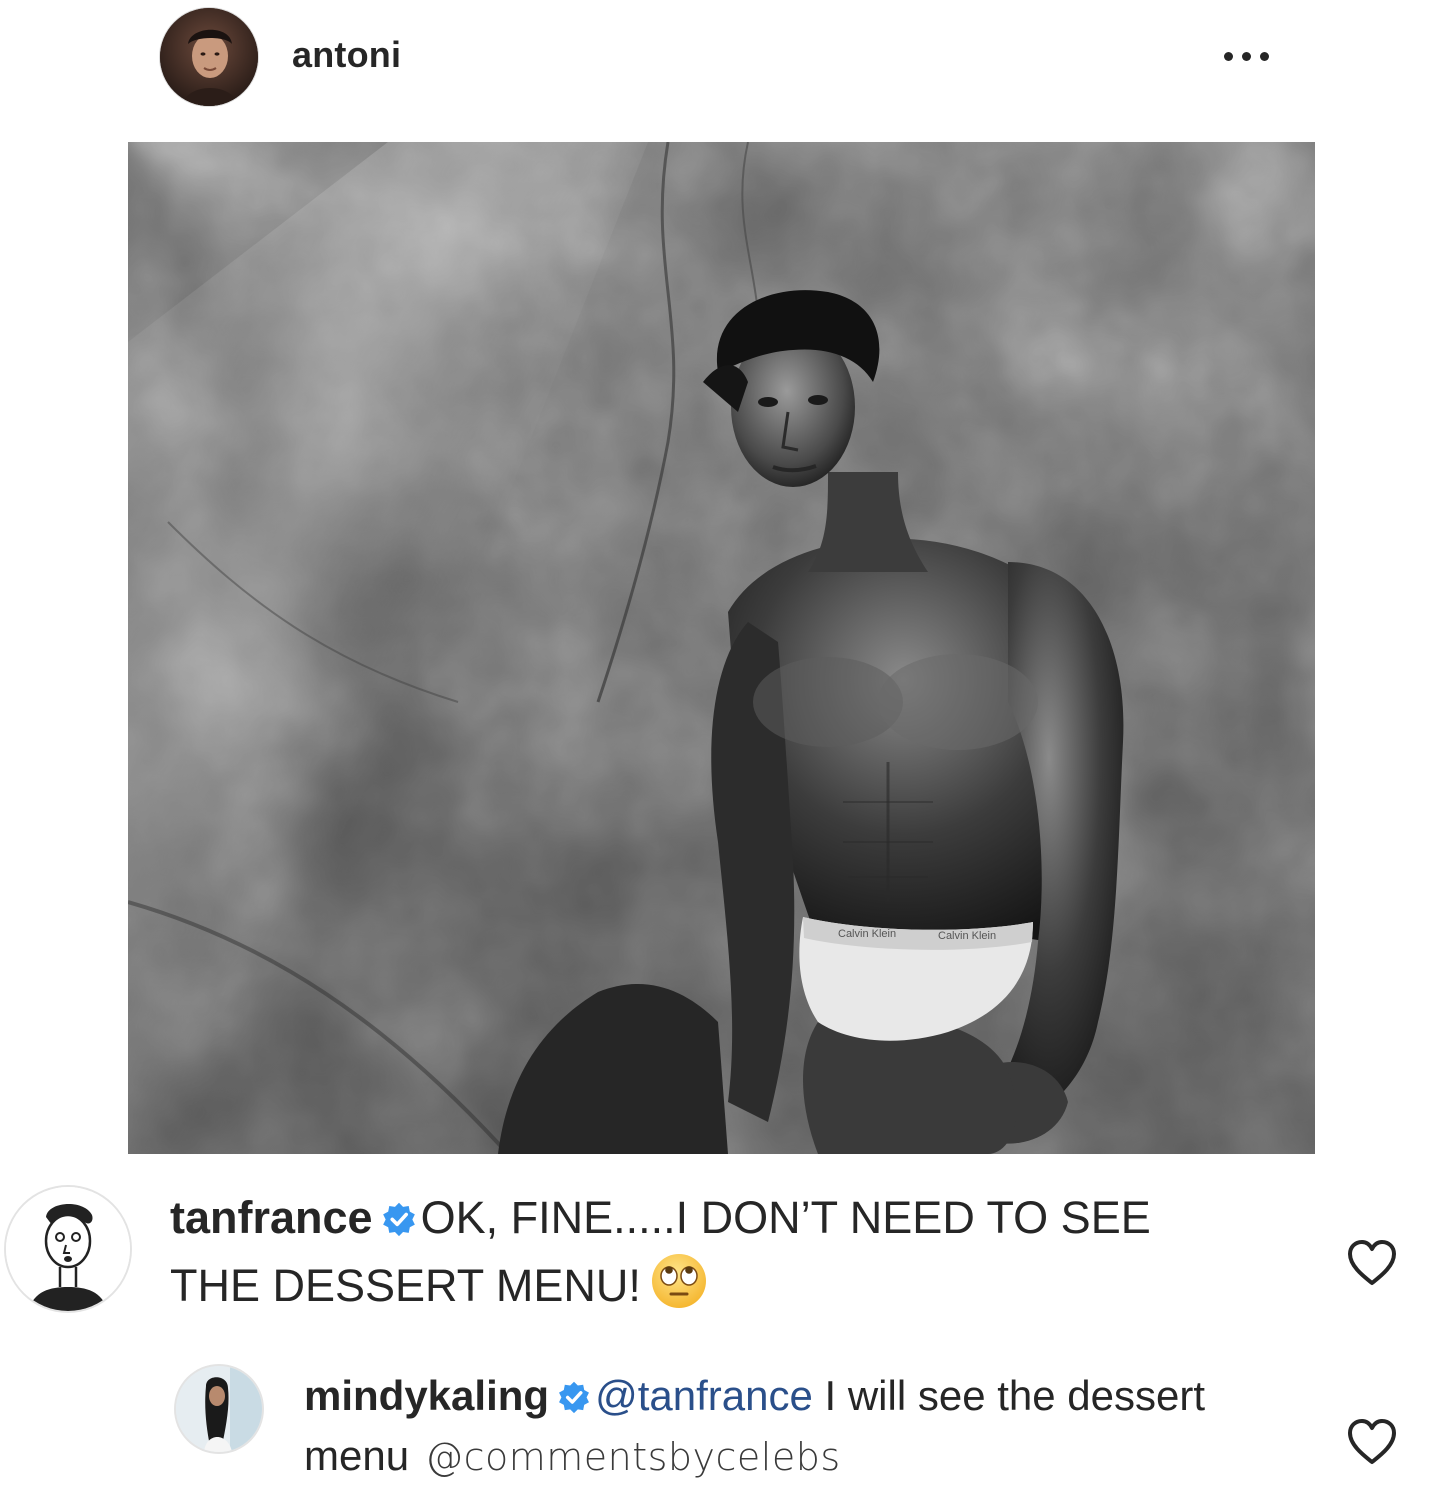 The width and height of the screenshot is (1440, 1509). What do you see at coordinates (679, 1288) in the screenshot?
I see `face-with-rolling-eyes-icon` at bounding box center [679, 1288].